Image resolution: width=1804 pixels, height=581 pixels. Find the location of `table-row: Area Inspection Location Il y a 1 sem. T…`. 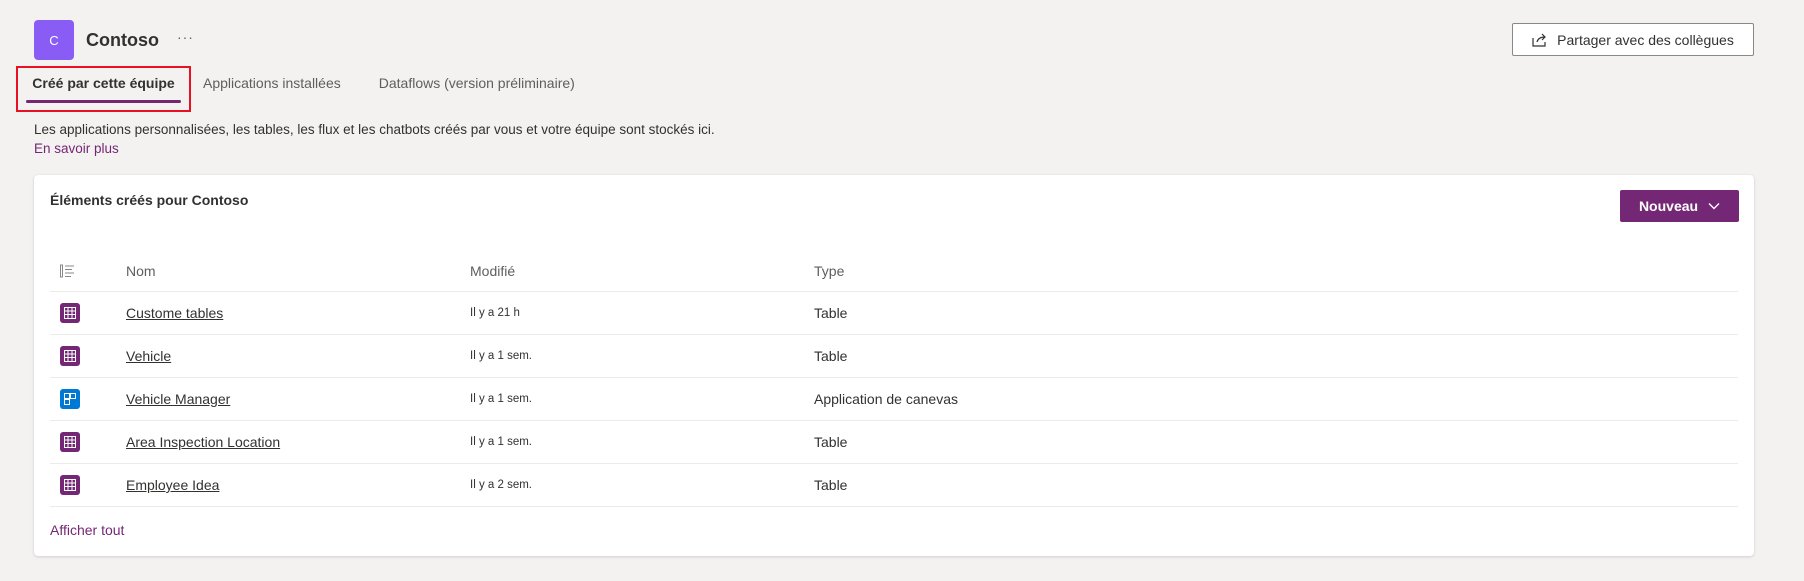

table-row: Area Inspection Location Il y a 1 sem. T… is located at coordinates (894, 442).